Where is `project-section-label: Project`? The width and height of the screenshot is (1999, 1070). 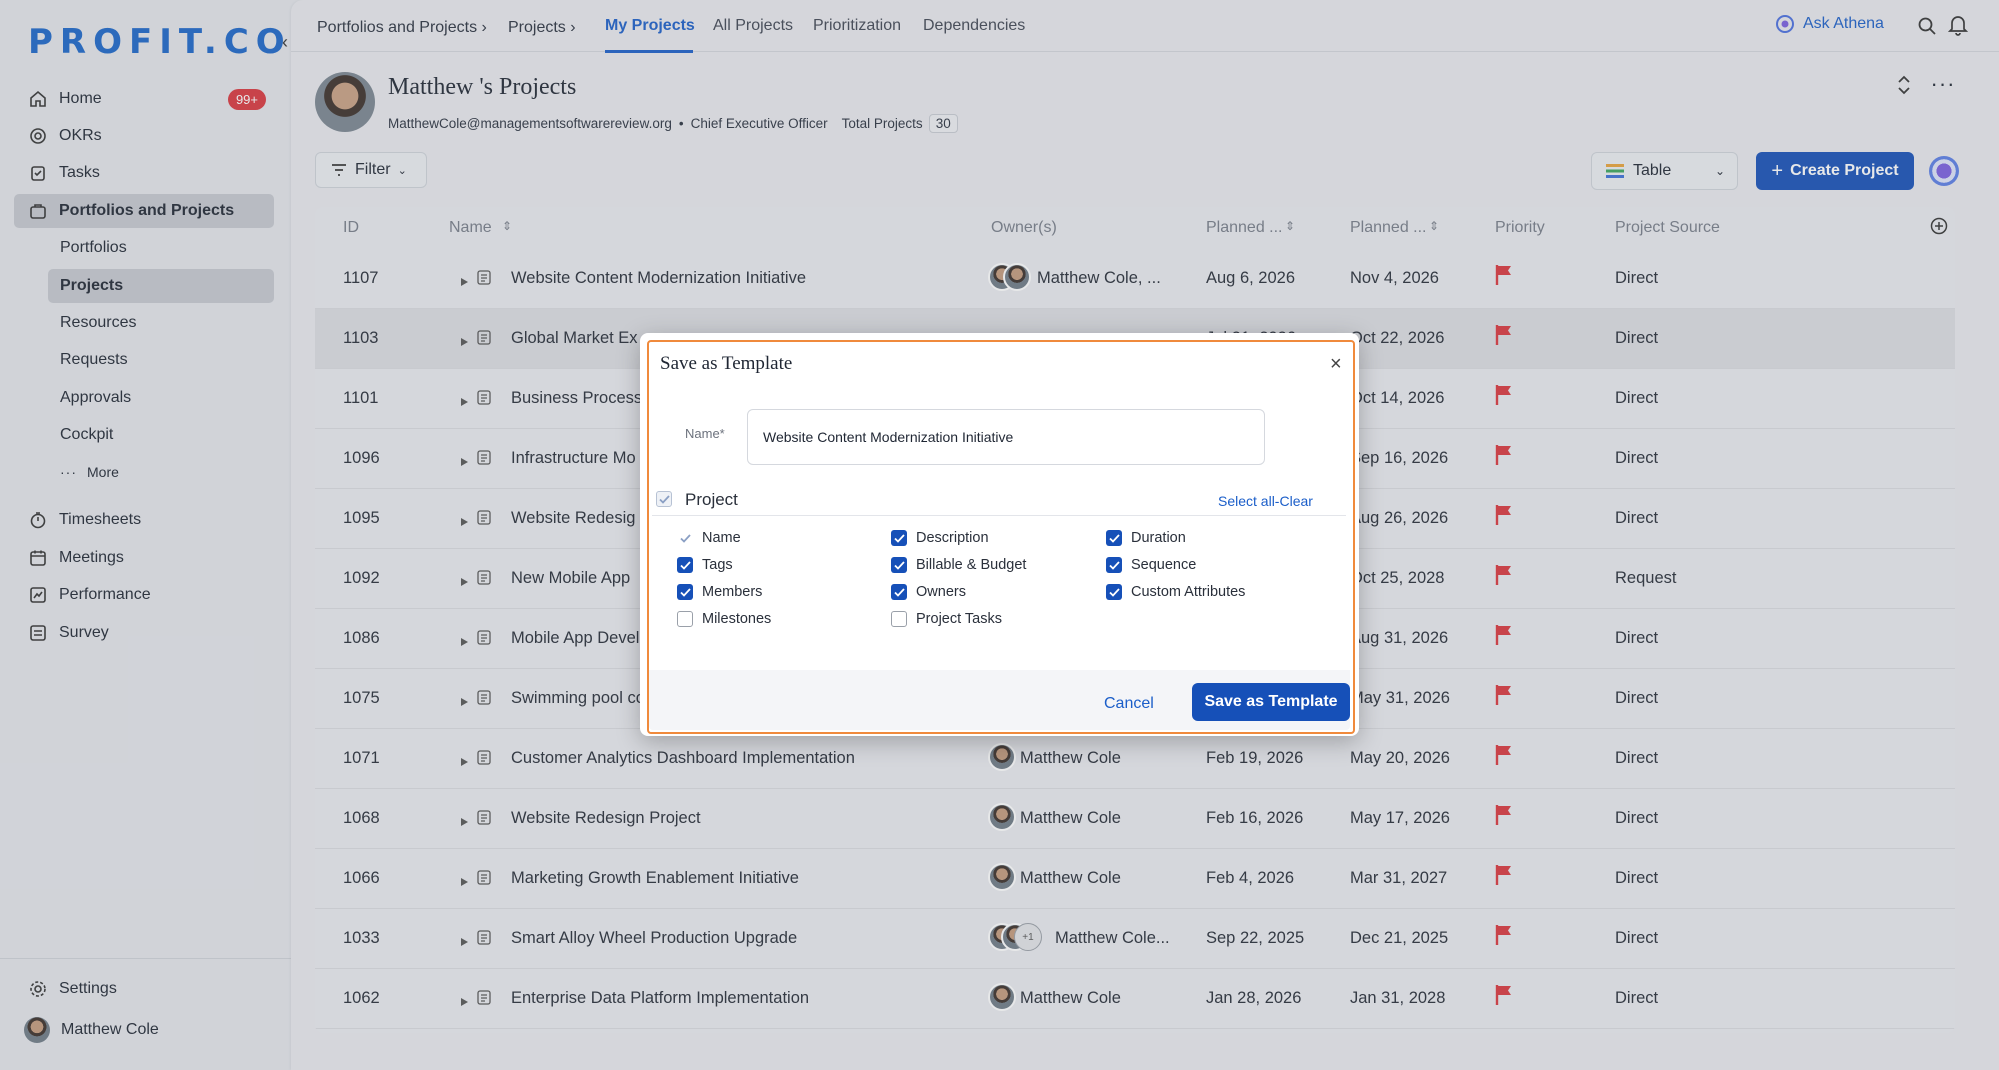
project-section-label: Project is located at coordinates (711, 499).